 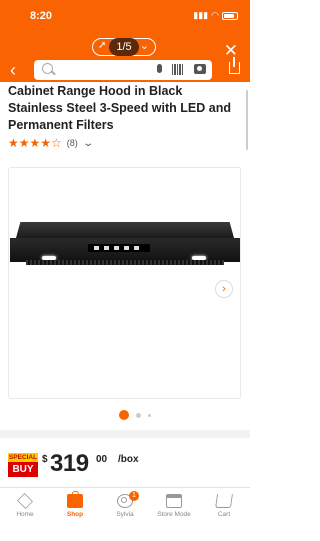 What do you see at coordinates (69, 463) in the screenshot?
I see `price-dollars: 319` at bounding box center [69, 463].